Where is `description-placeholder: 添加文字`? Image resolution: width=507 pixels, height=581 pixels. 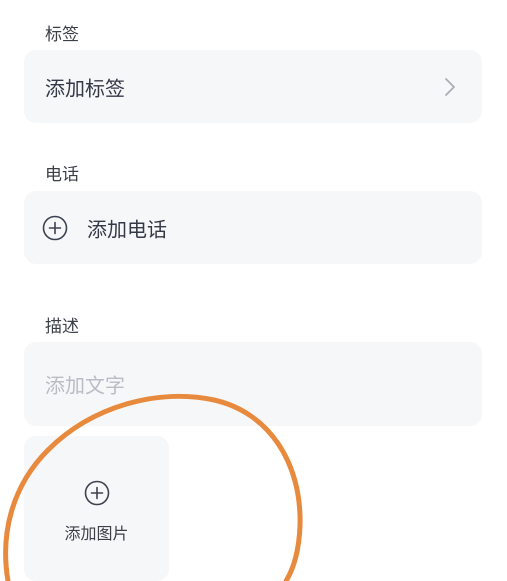 description-placeholder: 添加文字 is located at coordinates (85, 385).